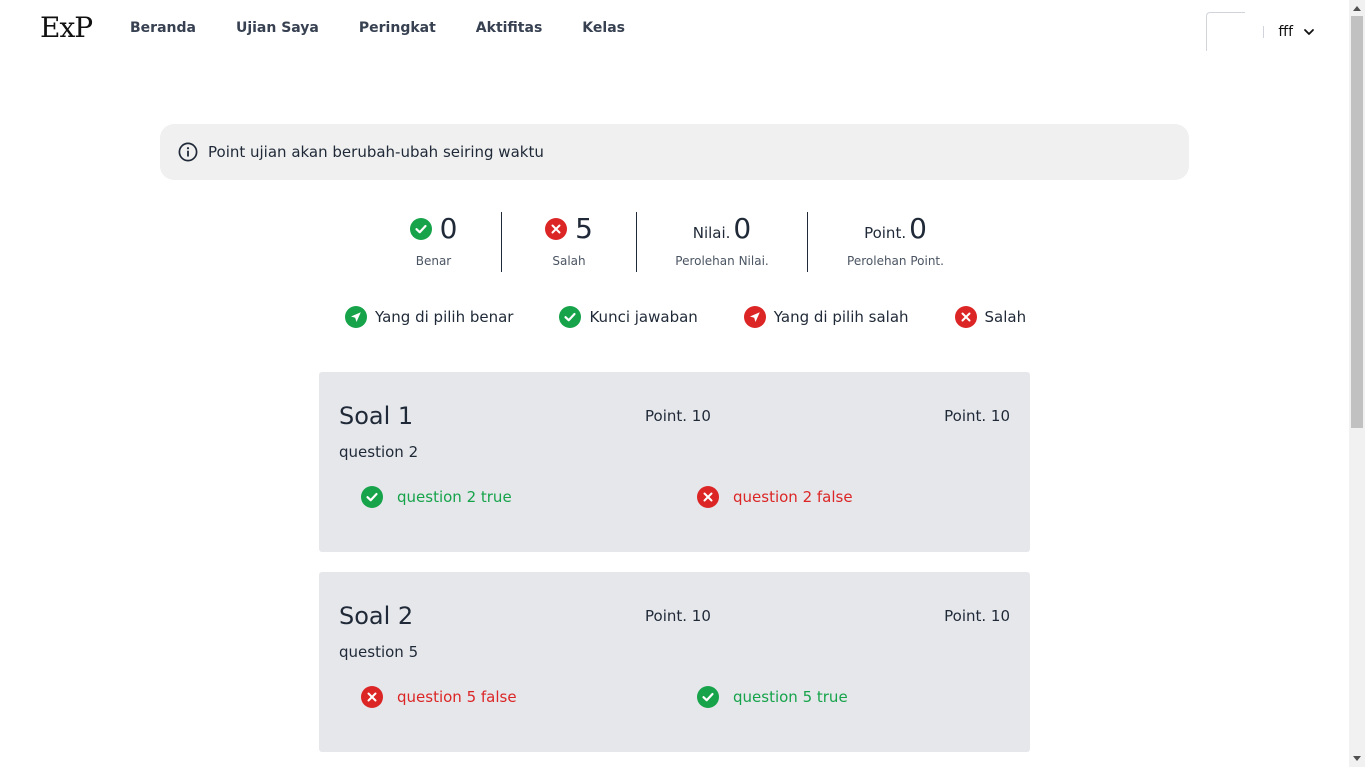 The height and width of the screenshot is (767, 1365). I want to click on scroll-up-arrow-icon, so click(1357, 8).